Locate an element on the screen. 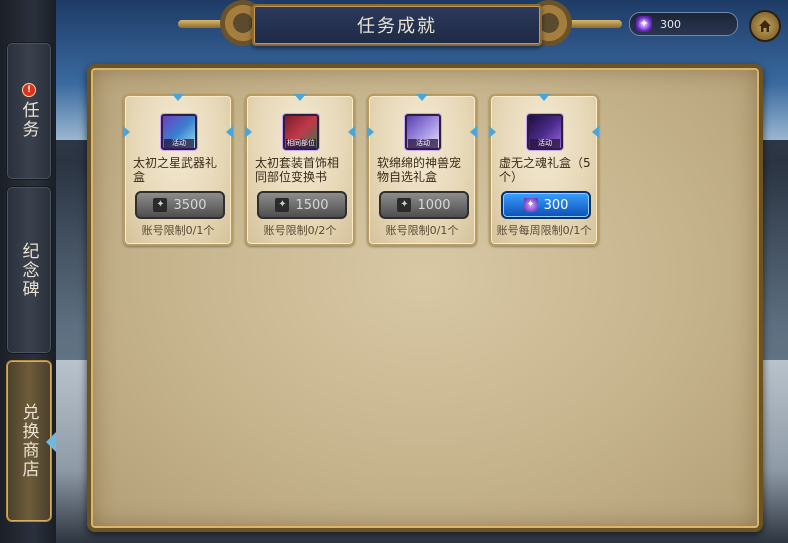 The height and width of the screenshot is (543, 788). buy-button: ✦ 1500 is located at coordinates (302, 205).